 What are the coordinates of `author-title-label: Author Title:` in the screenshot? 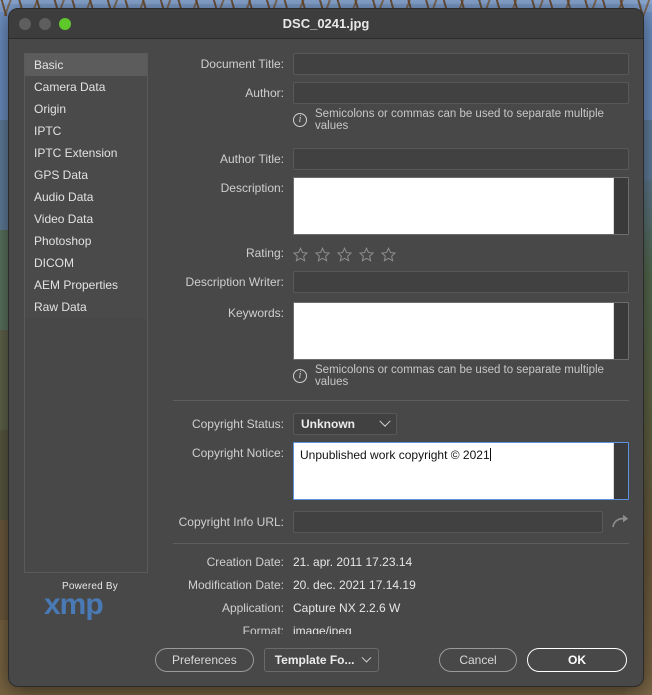 It's located at (251, 159).